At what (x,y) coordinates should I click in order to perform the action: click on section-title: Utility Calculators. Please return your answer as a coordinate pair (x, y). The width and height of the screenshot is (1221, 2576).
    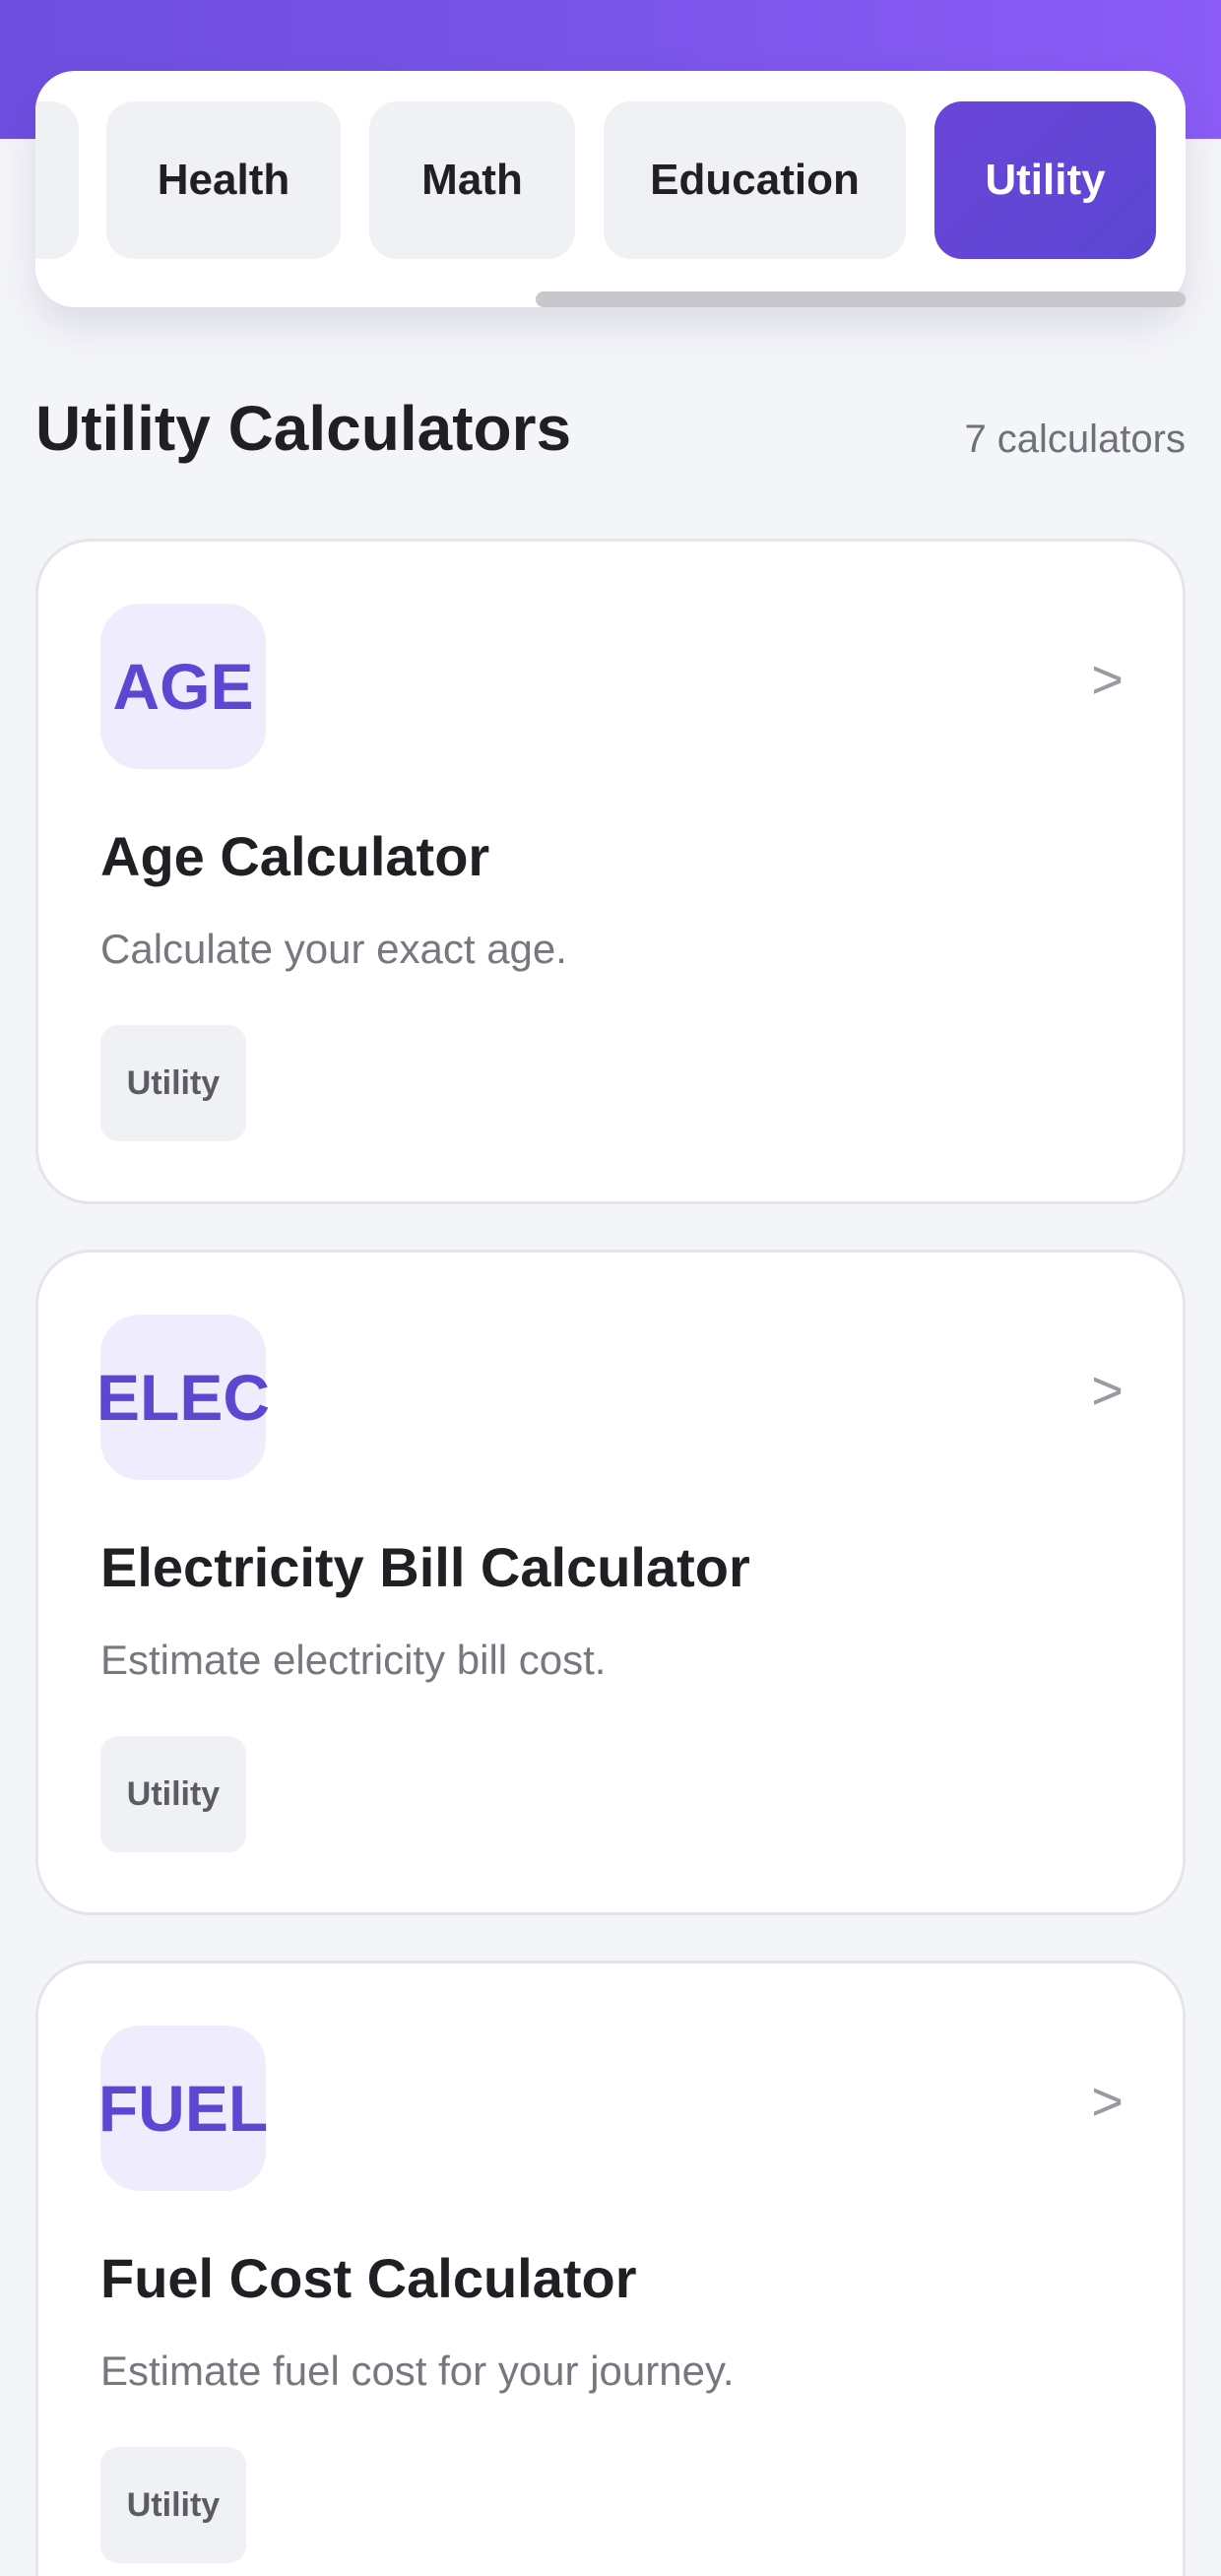
    Looking at the image, I should click on (303, 428).